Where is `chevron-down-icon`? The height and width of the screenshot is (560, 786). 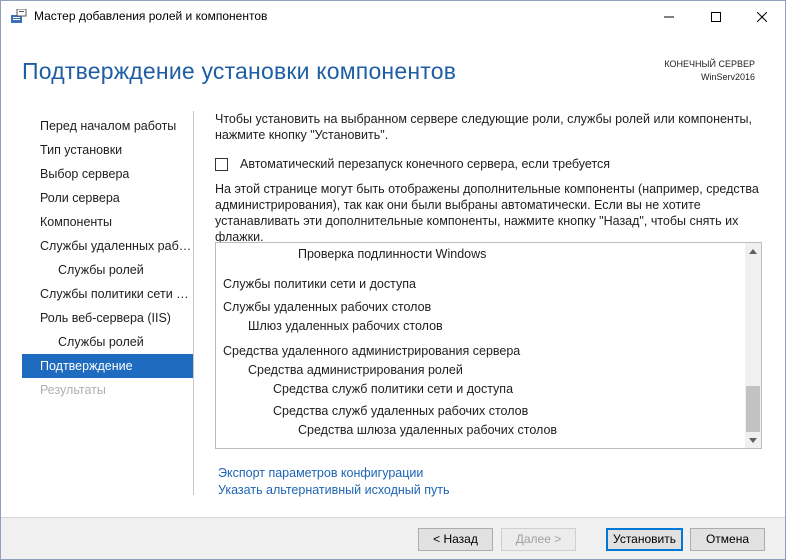
chevron-down-icon is located at coordinates (753, 440).